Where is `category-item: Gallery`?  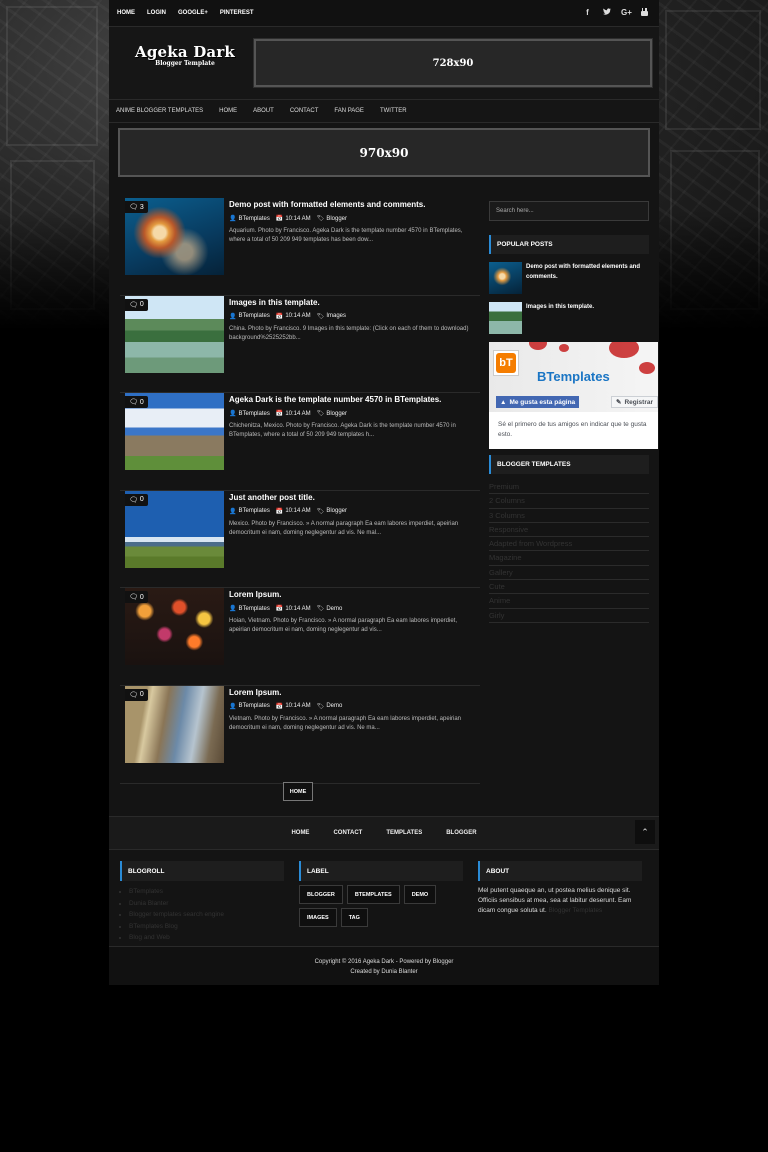 category-item: Gallery is located at coordinates (569, 573).